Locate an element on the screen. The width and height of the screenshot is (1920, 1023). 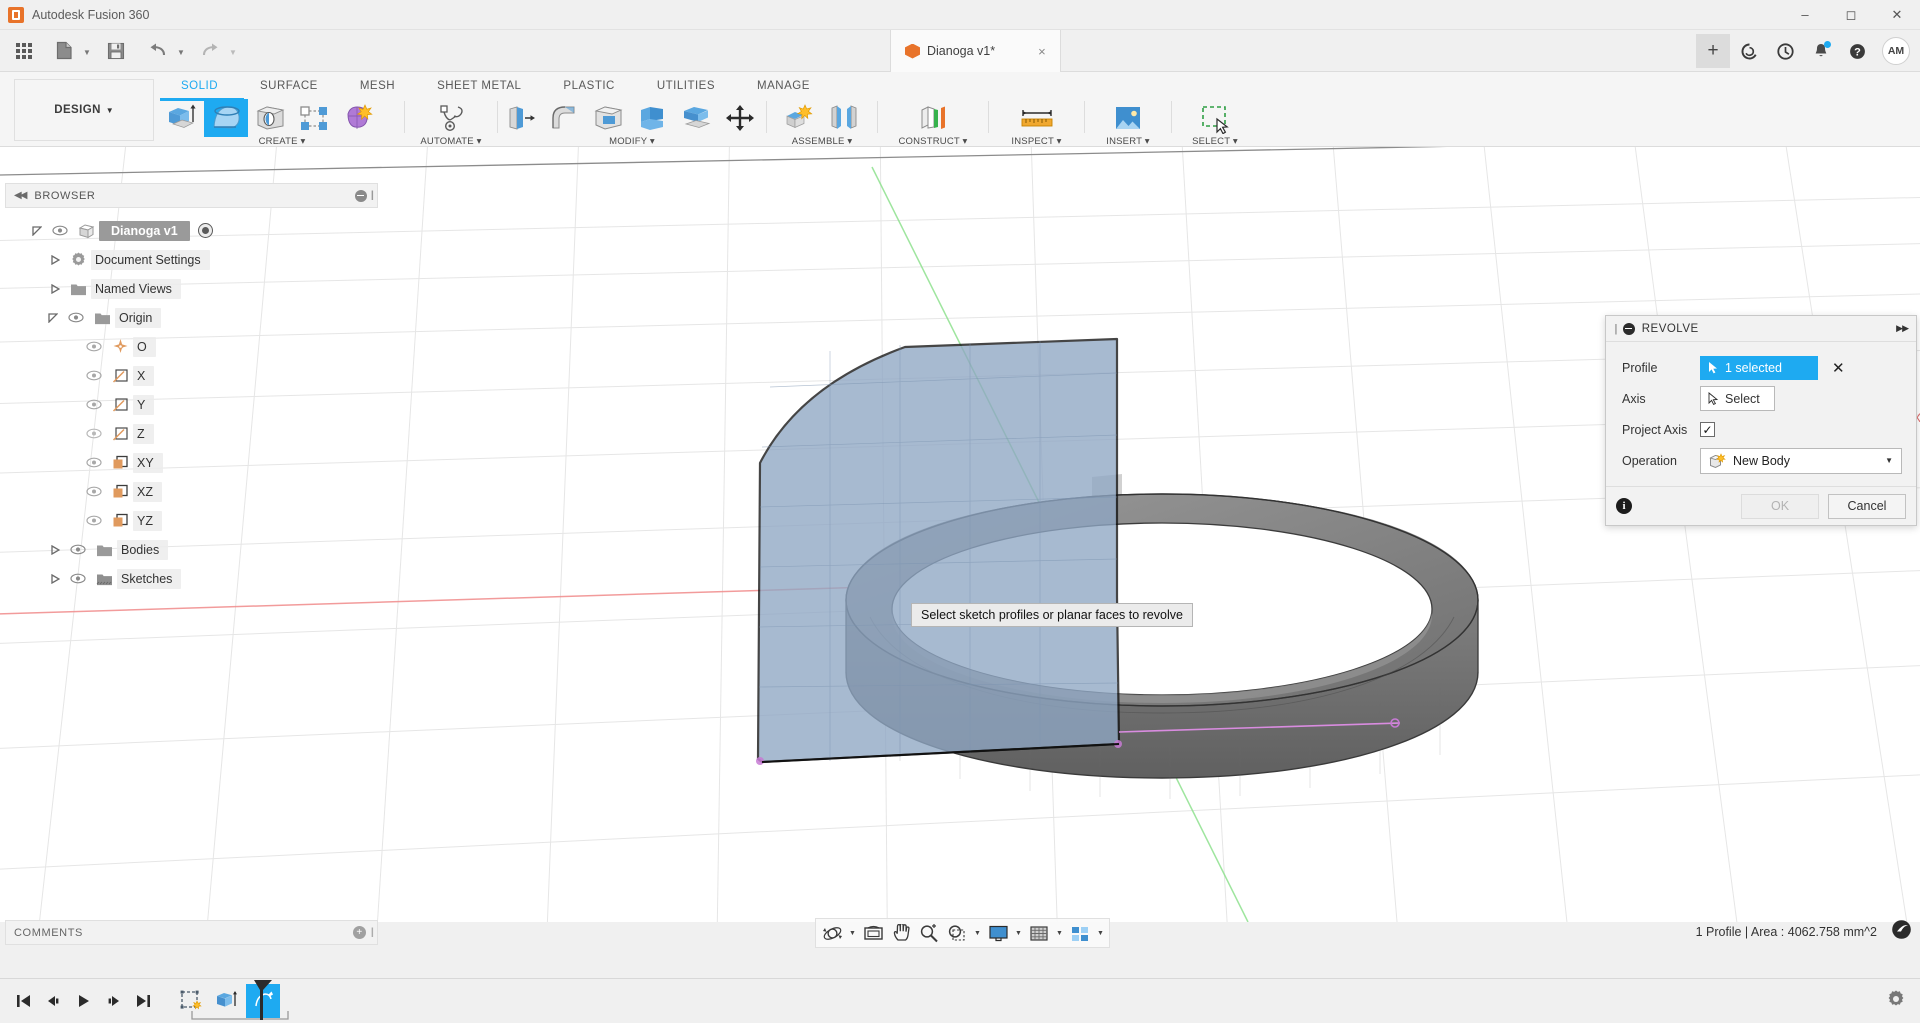
browser-resize-grip: || is located at coordinates (373, 195).